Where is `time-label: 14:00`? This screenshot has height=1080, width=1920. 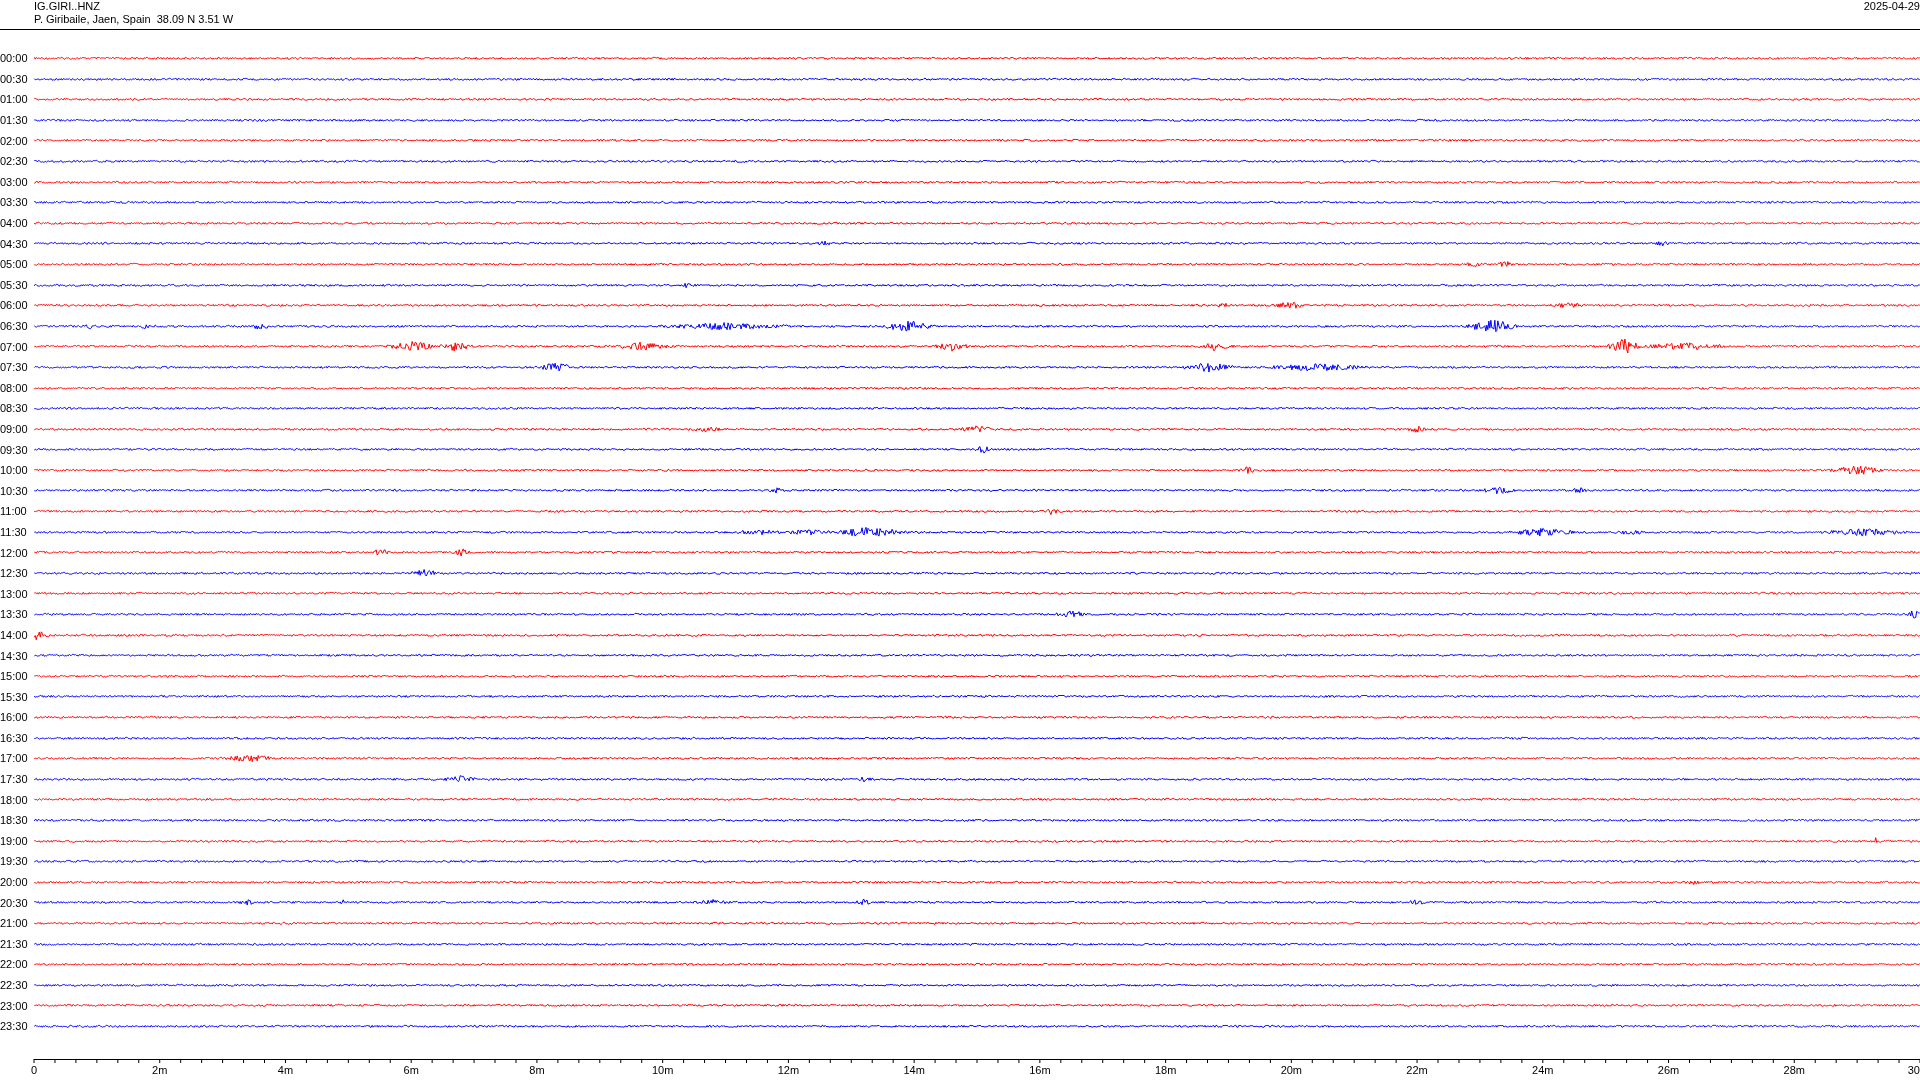 time-label: 14:00 is located at coordinates (14, 634).